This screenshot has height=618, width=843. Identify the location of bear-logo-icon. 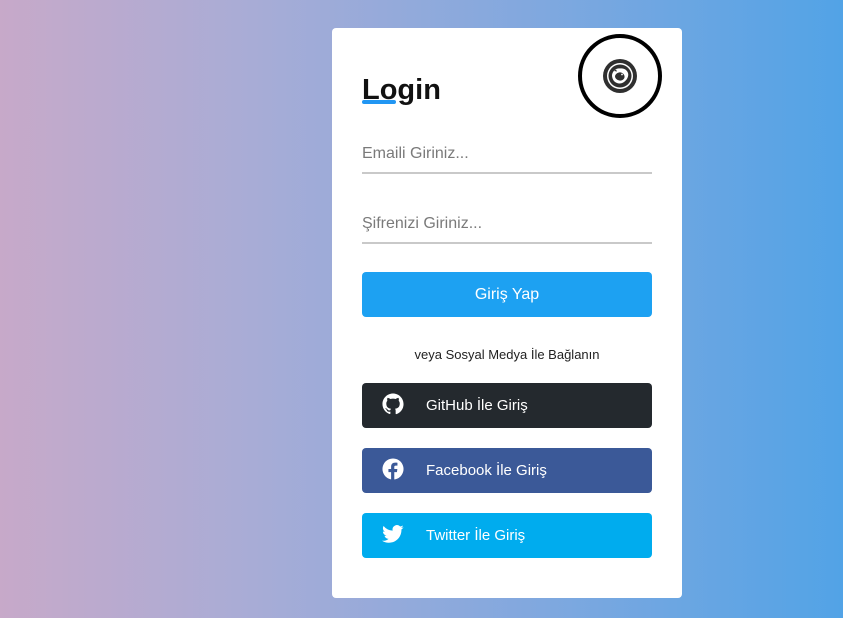
(620, 76).